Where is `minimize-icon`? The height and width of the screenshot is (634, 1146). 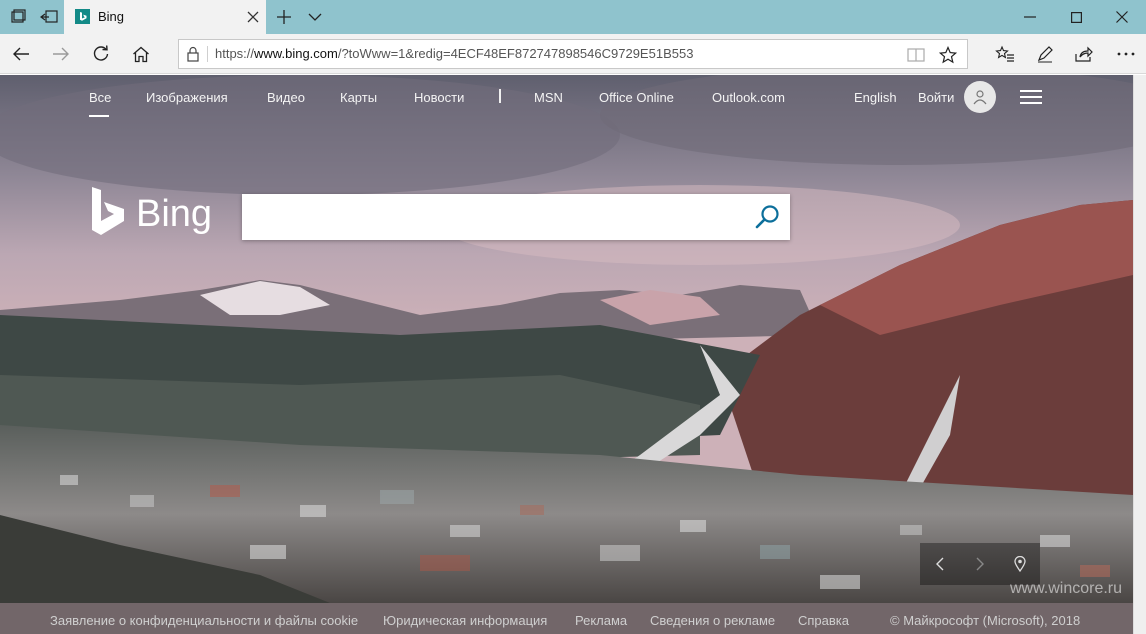 minimize-icon is located at coordinates (1030, 17).